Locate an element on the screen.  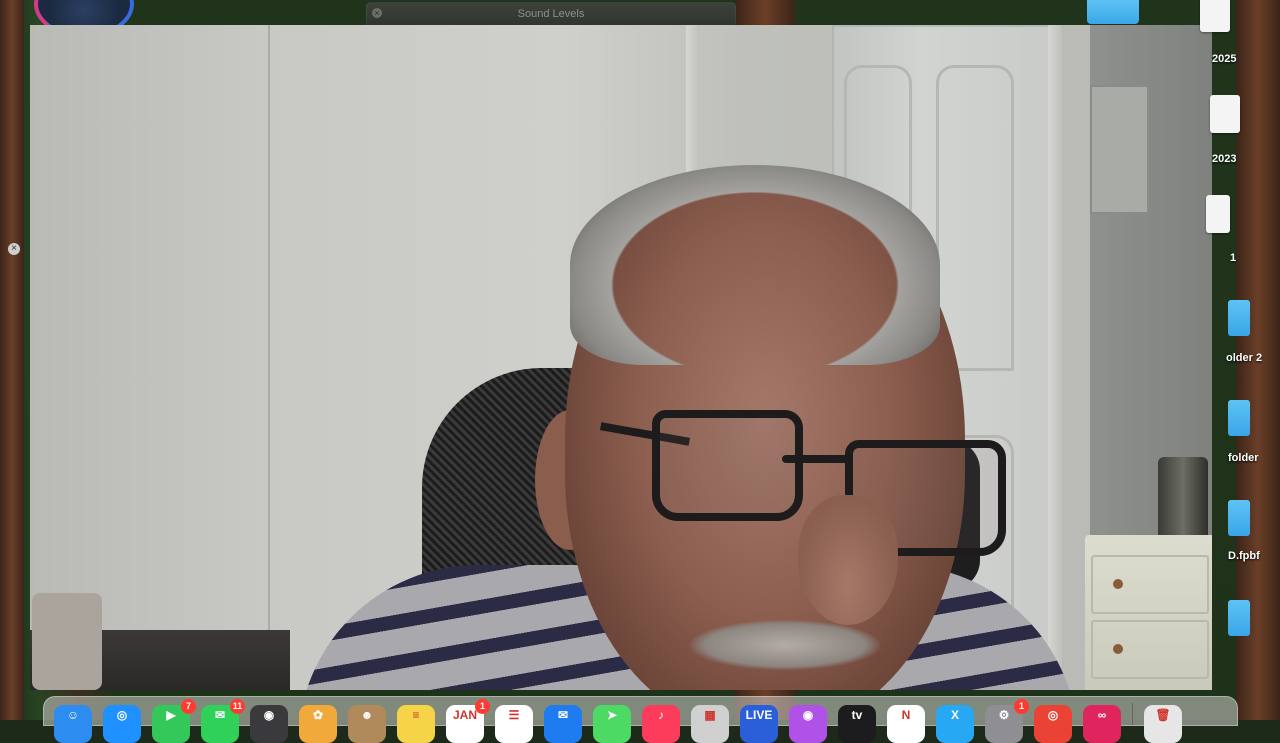
dock-app-quicktime: ◉ is located at coordinates (269, 724).